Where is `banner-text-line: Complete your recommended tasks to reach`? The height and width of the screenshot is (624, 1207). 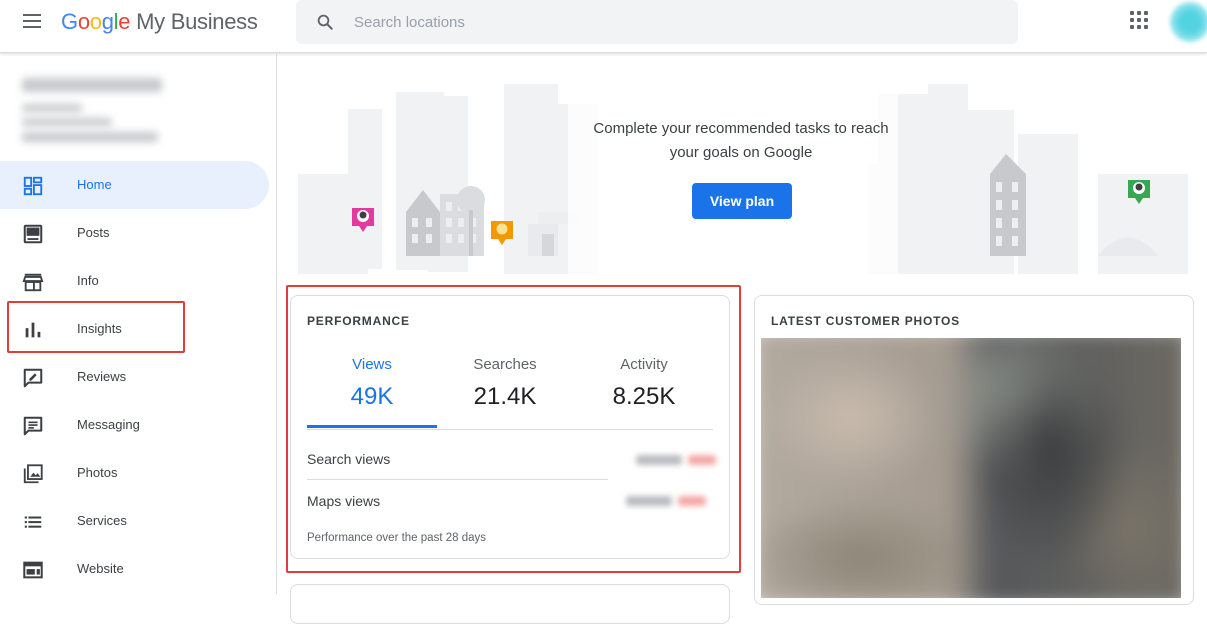 banner-text-line: Complete your recommended tasks to reach is located at coordinates (741, 128).